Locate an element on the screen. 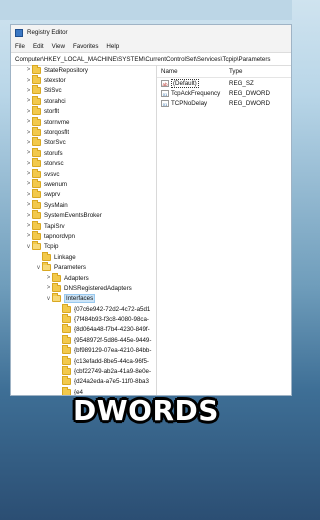 This screenshot has height=520, width=320. tree-item: > swenum is located at coordinates (83, 183).